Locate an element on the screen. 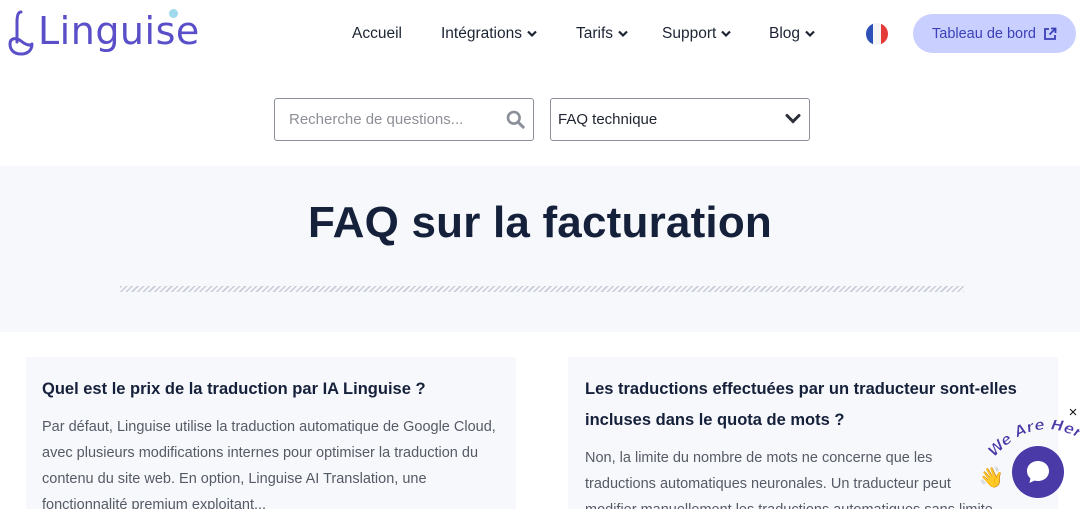  dashboard-button-label: Tableau de bord is located at coordinates (984, 33).